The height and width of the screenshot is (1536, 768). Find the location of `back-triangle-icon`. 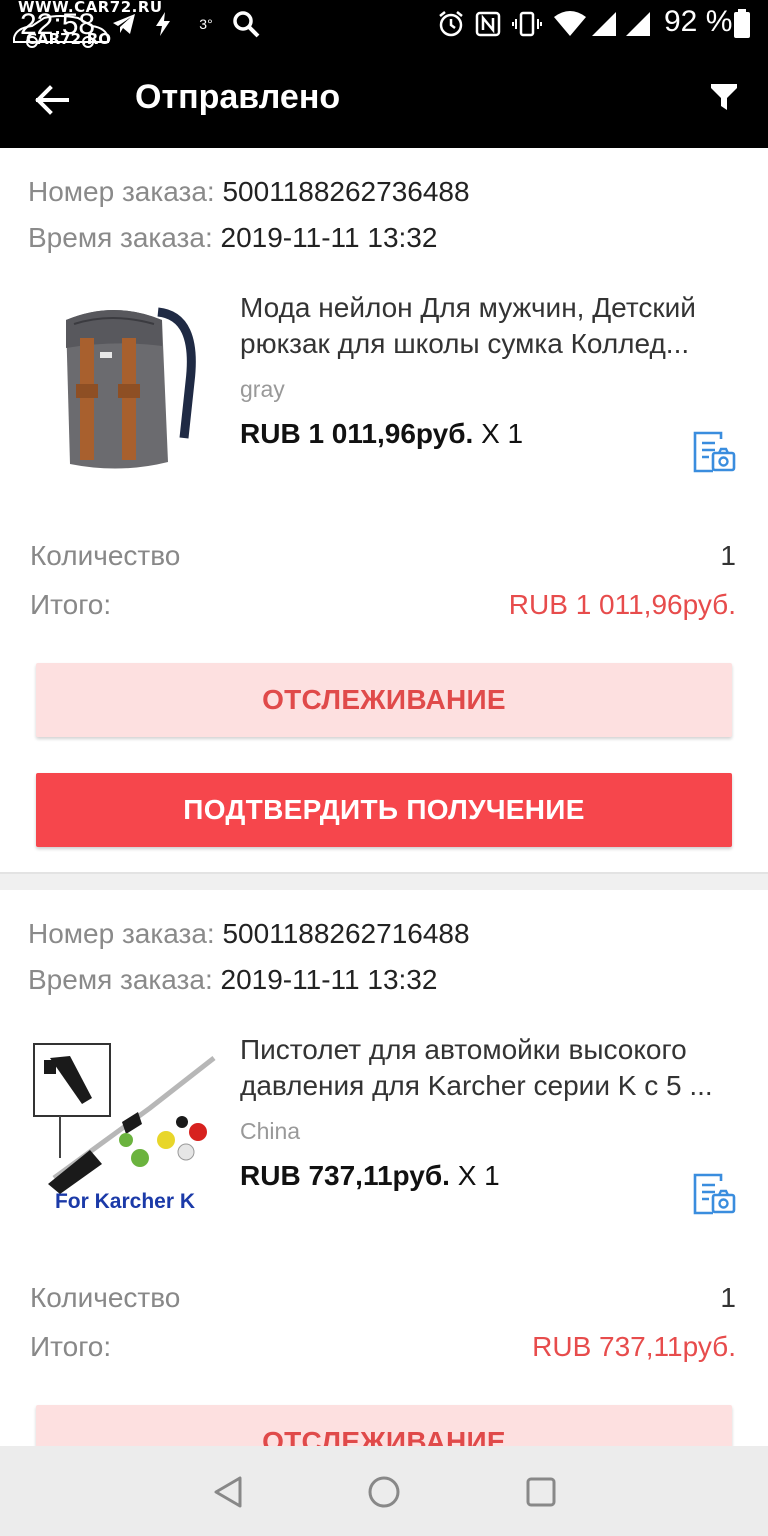

back-triangle-icon is located at coordinates (228, 1492).